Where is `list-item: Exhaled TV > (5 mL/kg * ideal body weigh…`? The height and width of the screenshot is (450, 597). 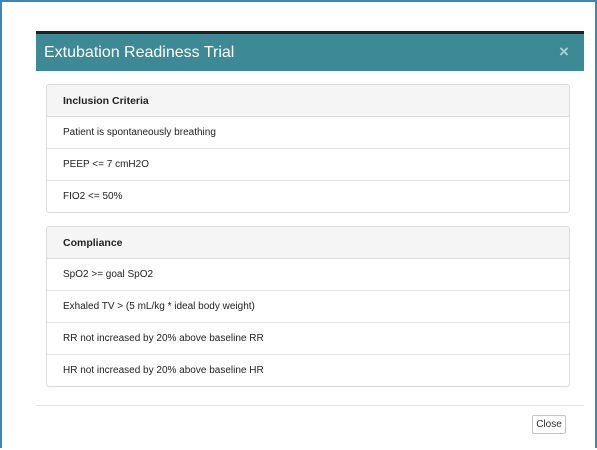
list-item: Exhaled TV > (5 mL/kg * ideal body weigh… is located at coordinates (308, 307).